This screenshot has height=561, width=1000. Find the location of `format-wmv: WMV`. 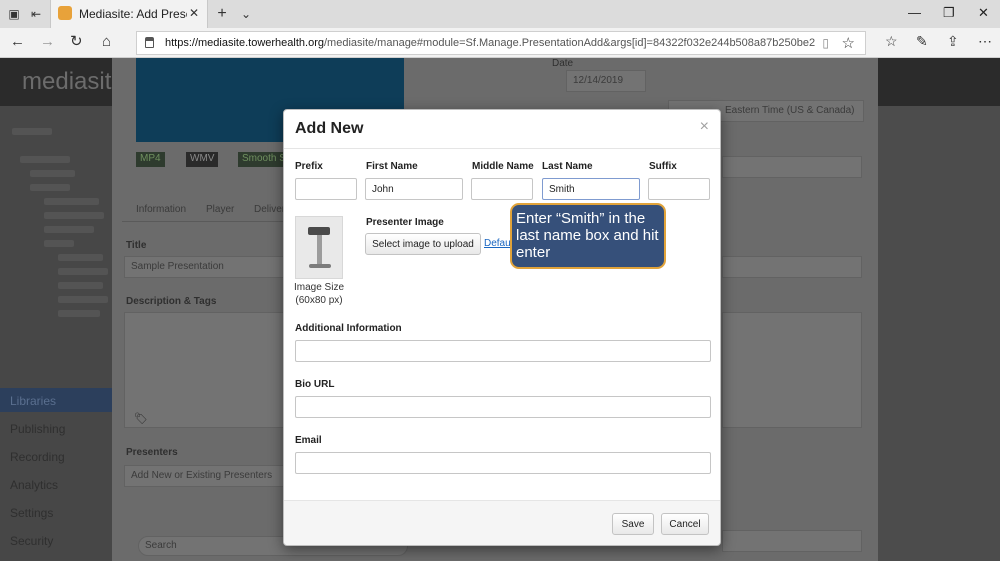

format-wmv: WMV is located at coordinates (202, 159).